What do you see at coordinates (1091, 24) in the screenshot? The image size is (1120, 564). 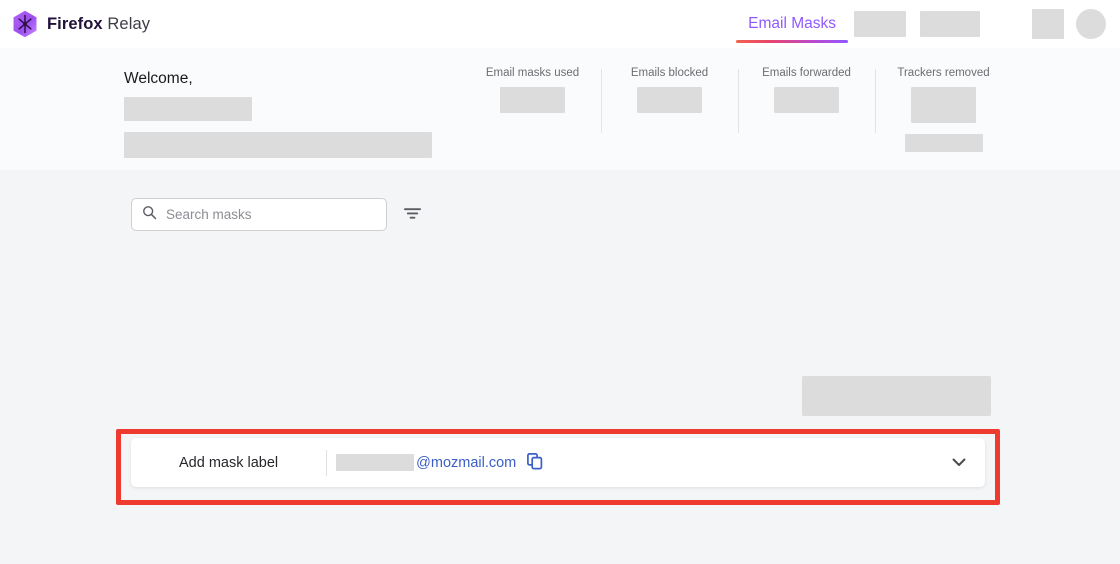 I see `user-avatar` at bounding box center [1091, 24].